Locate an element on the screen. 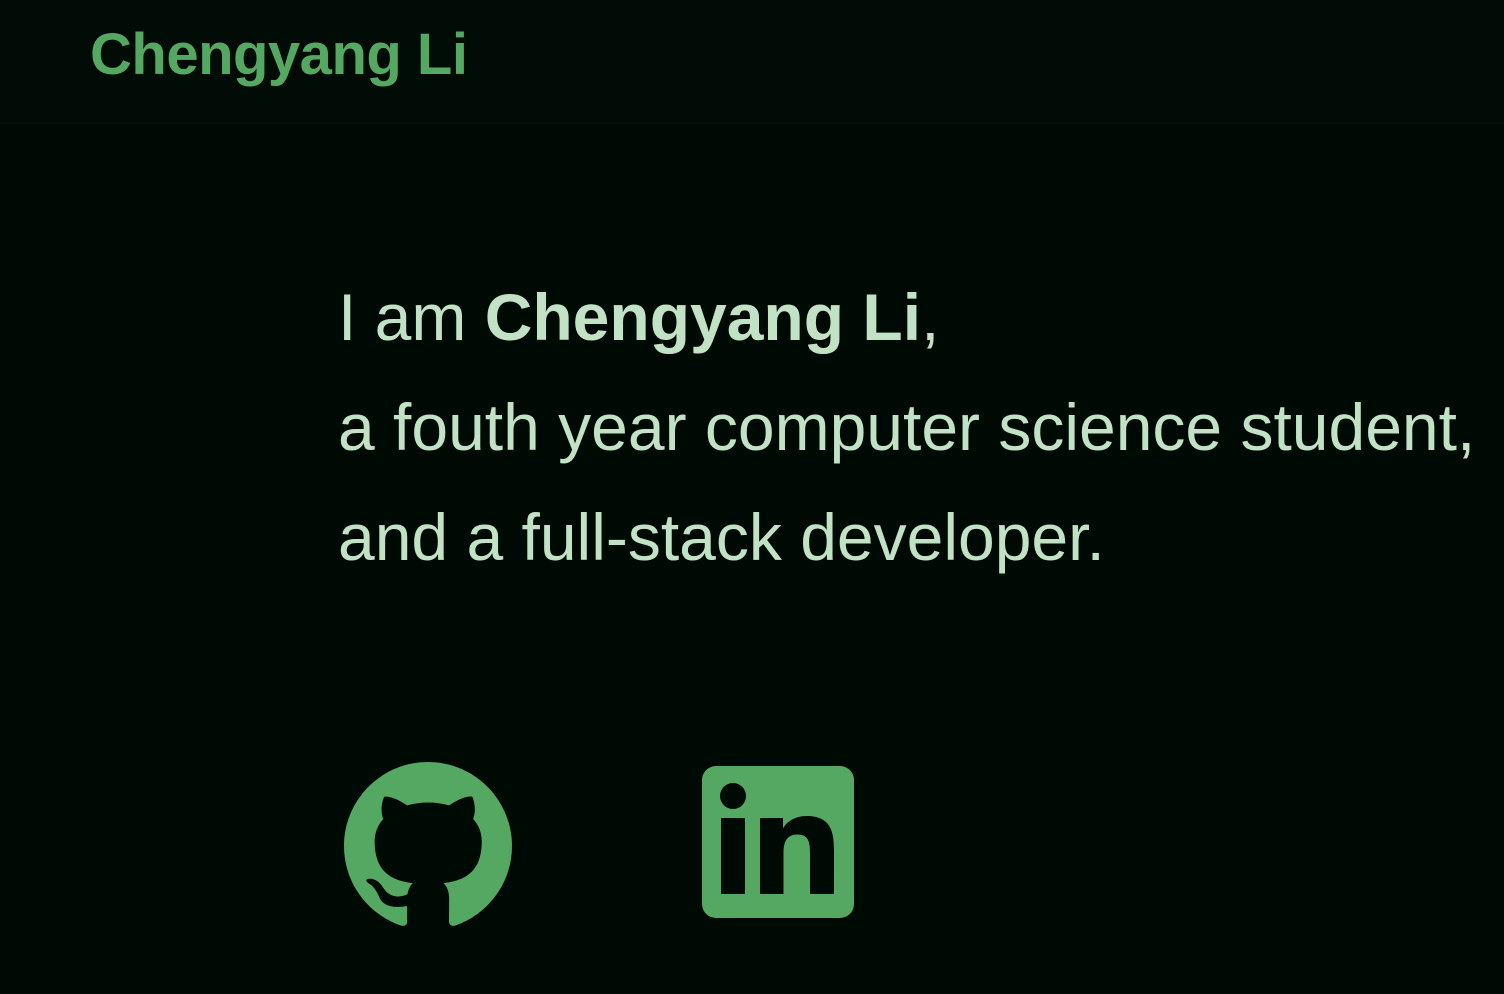 The width and height of the screenshot is (1504, 994). brand-link: Chengyang Li is located at coordinates (279, 55).